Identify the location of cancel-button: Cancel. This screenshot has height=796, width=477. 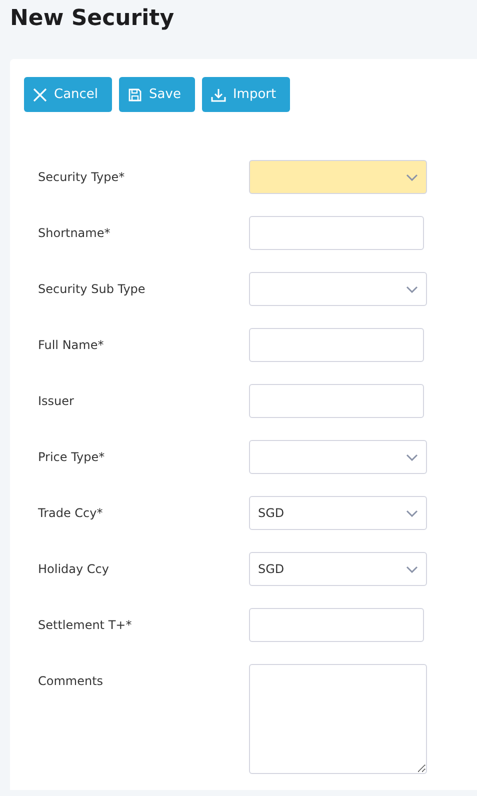
(68, 94).